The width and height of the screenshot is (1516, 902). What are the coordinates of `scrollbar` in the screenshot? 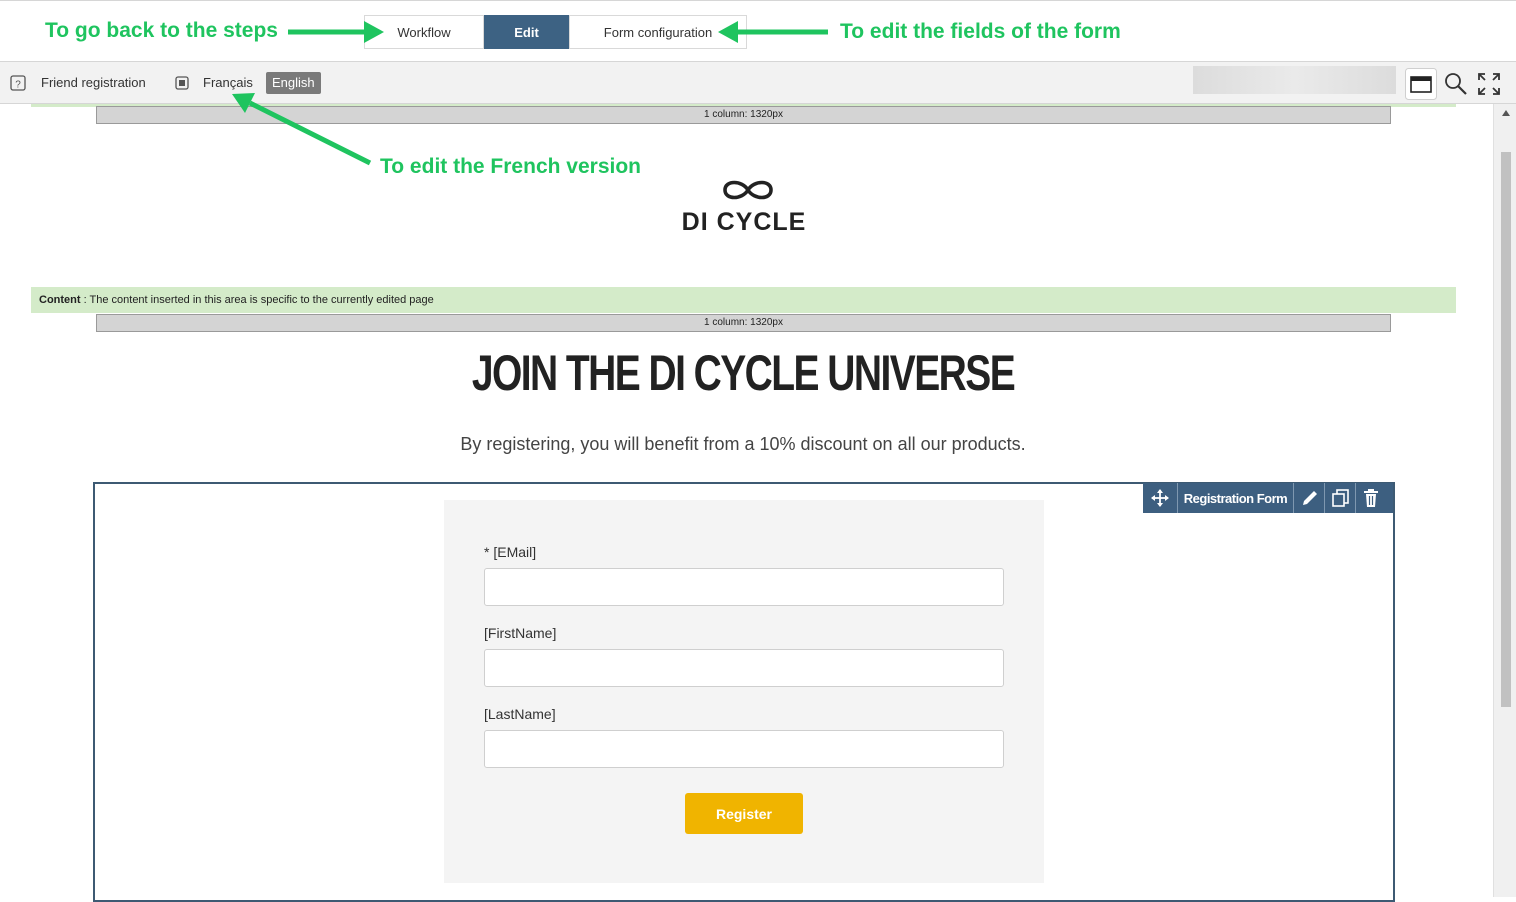 It's located at (1504, 500).